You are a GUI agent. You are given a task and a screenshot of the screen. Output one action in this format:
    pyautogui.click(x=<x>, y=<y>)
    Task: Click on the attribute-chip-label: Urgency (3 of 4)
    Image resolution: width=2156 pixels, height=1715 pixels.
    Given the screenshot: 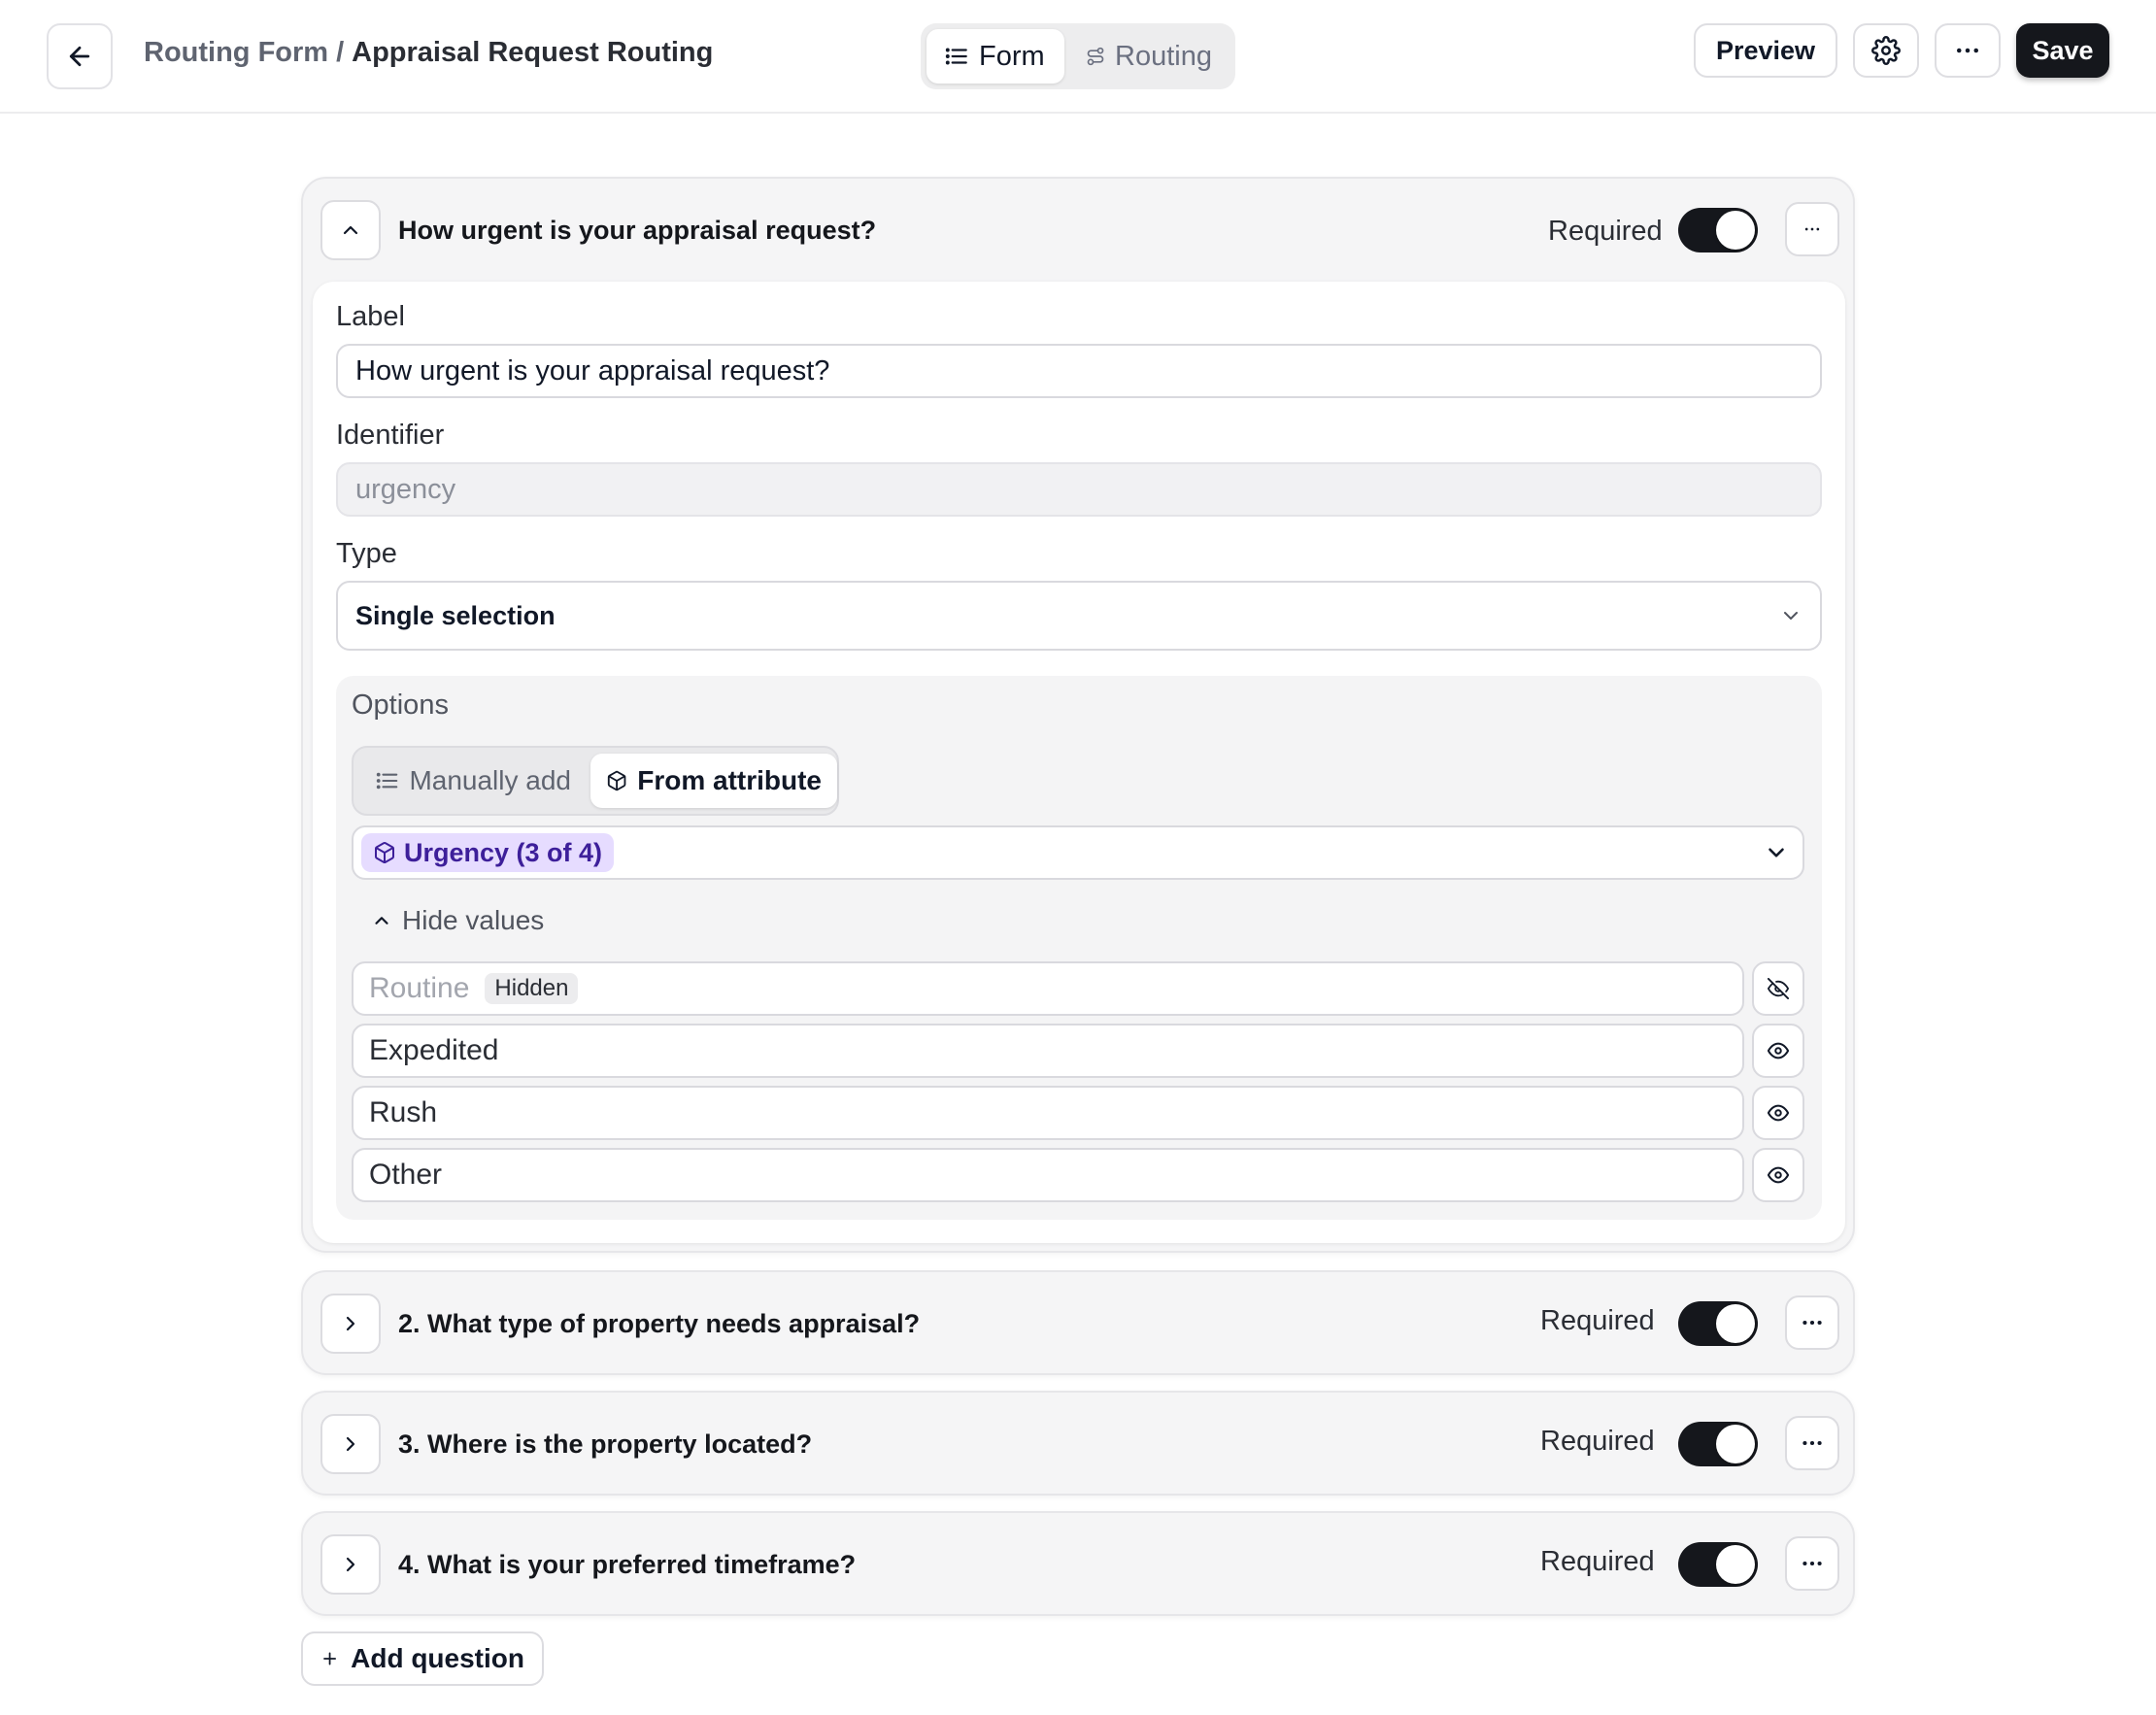 What is the action you would take?
    pyautogui.click(x=504, y=852)
    